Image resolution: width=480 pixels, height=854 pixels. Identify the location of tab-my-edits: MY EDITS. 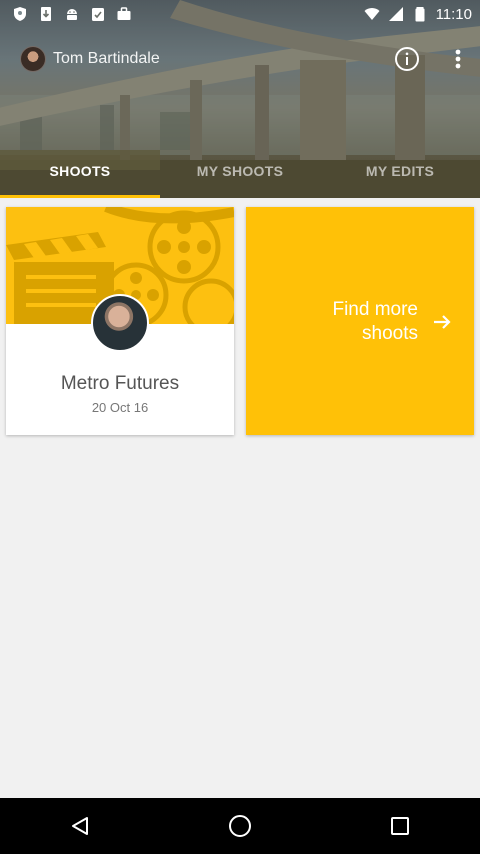
(400, 174).